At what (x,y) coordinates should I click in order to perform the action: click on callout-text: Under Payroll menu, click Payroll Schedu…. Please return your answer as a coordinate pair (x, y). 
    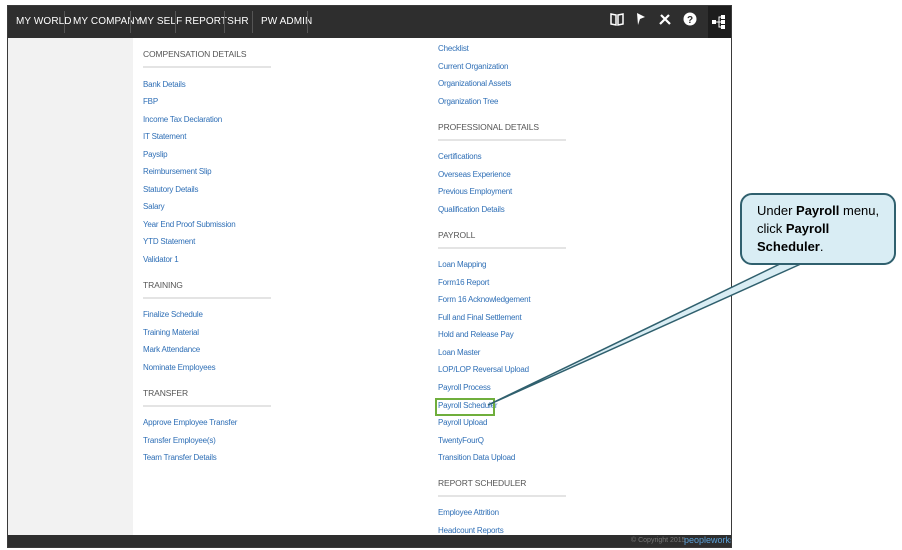
    Looking at the image, I should click on (824, 229).